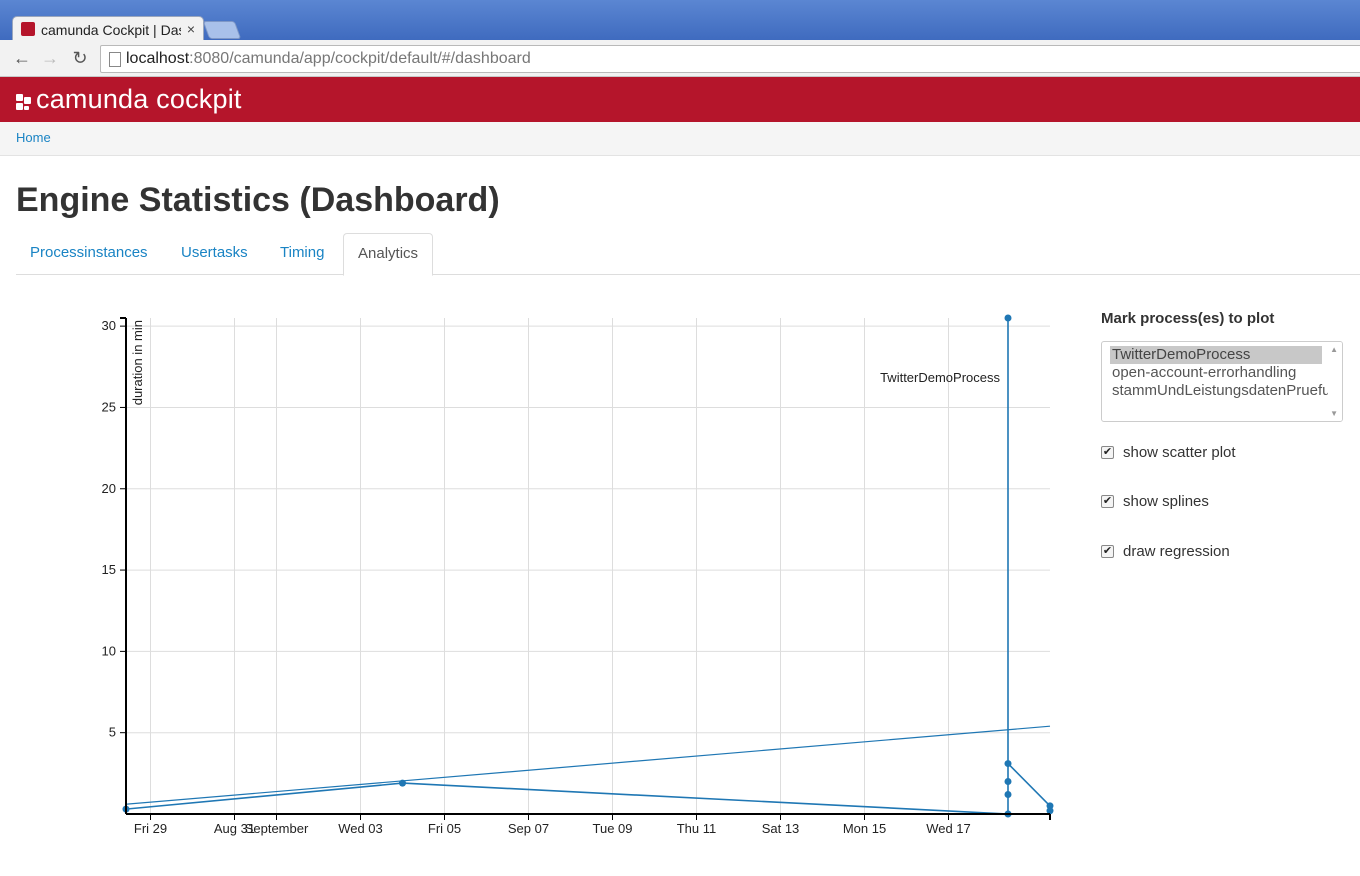 The image size is (1360, 876). I want to click on x-tick-label: Wed 17, so click(948, 828).